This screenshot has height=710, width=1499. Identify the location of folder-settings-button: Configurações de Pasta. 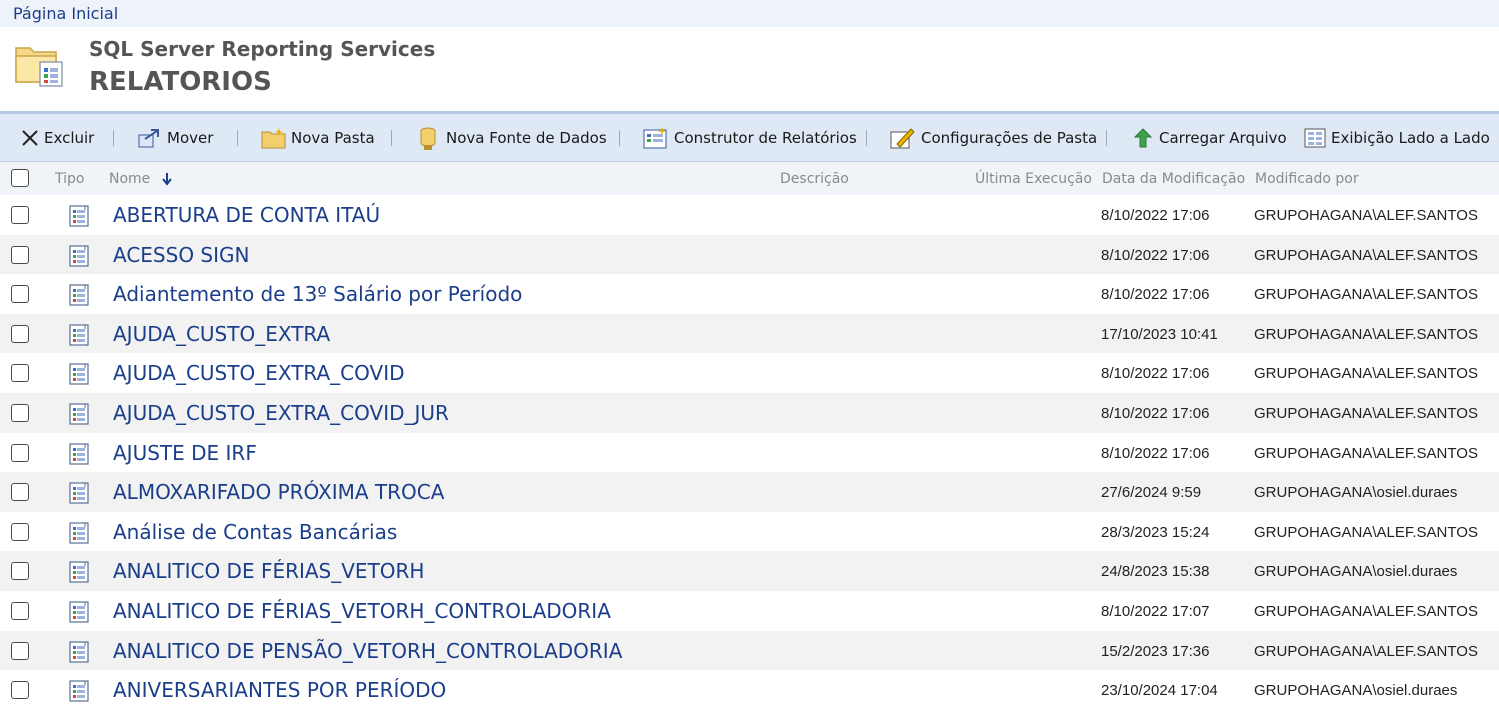
(993, 137).